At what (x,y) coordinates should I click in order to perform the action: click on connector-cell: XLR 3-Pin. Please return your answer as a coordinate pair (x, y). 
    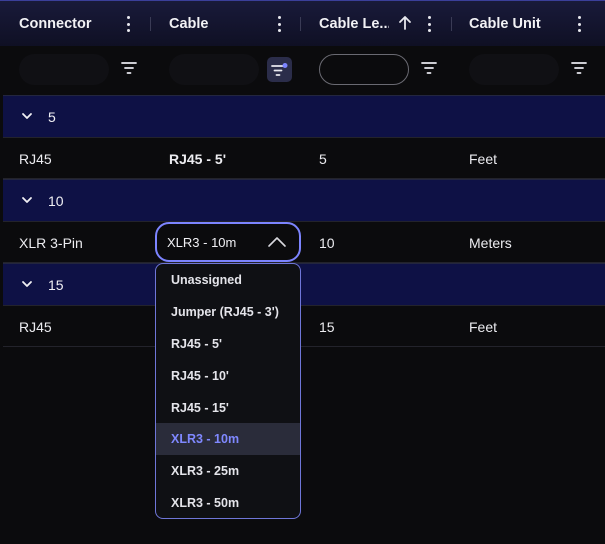
    Looking at the image, I should click on (51, 243).